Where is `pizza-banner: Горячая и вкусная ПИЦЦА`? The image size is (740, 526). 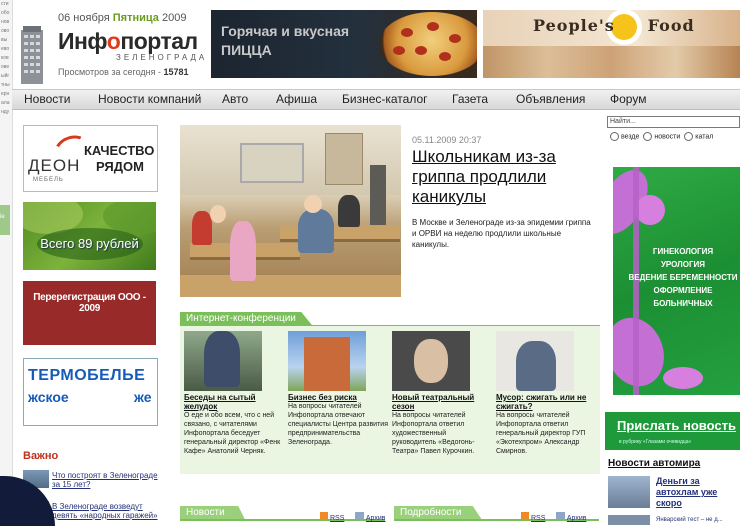 pizza-banner: Горячая и вкусная ПИЦЦА is located at coordinates (344, 44).